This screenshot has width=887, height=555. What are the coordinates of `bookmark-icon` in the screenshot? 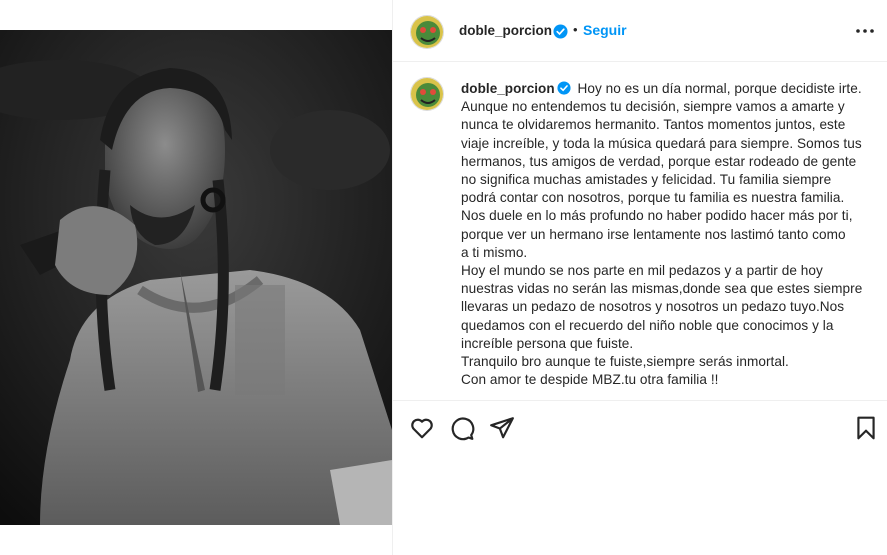 It's located at (866, 428).